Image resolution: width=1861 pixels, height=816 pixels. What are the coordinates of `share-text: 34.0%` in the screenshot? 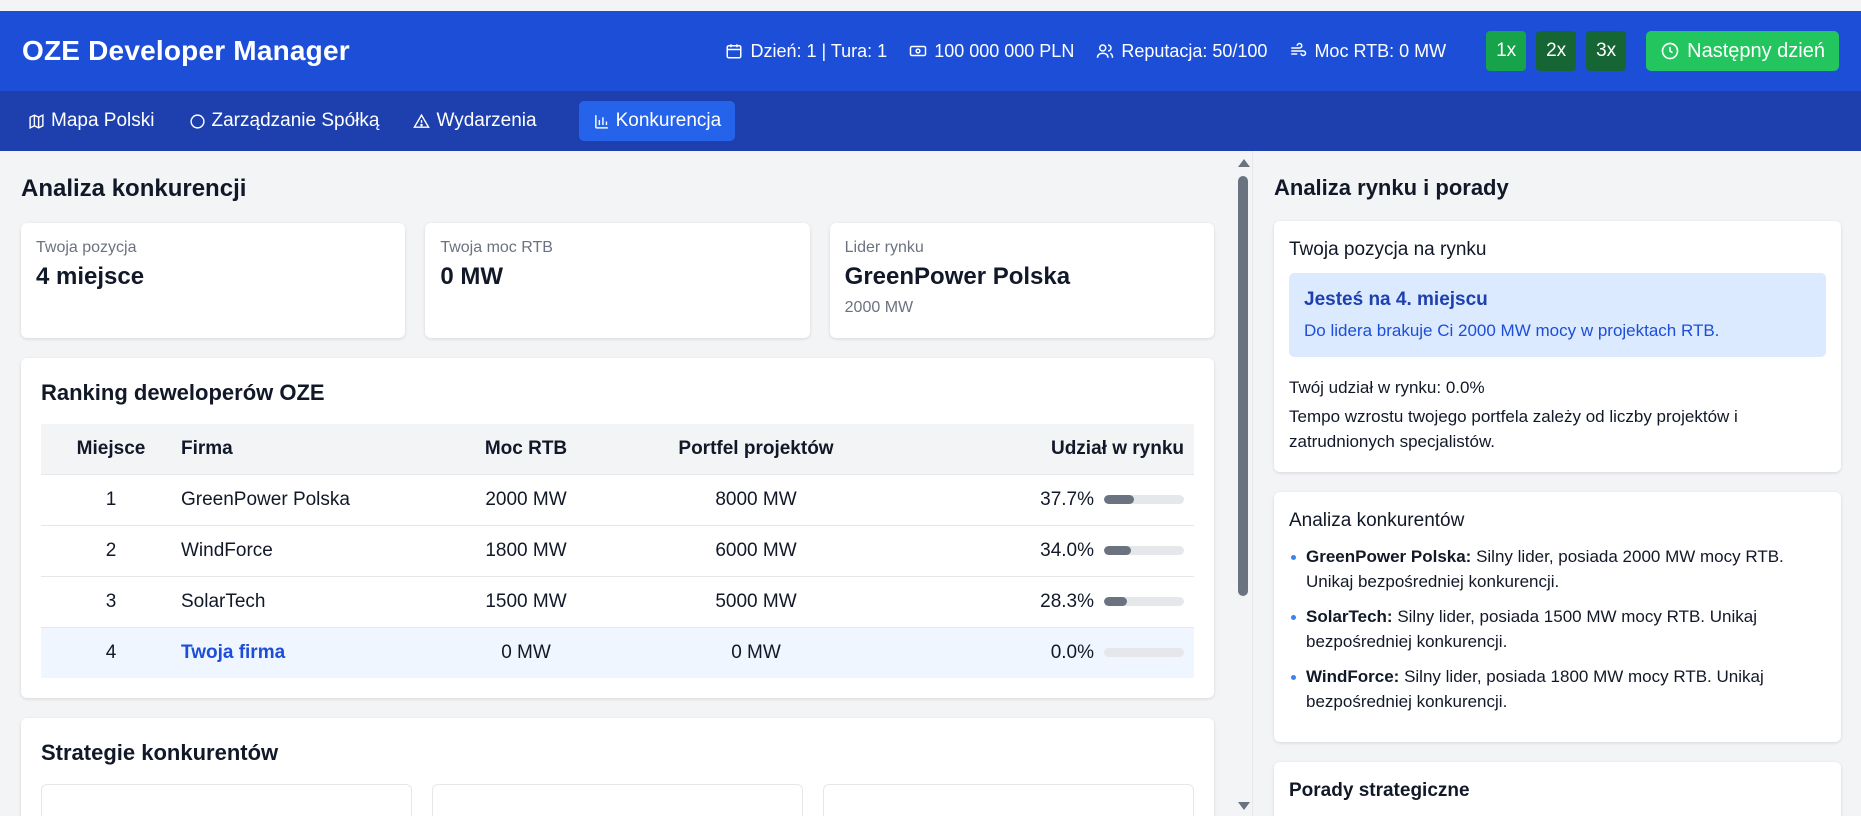 It's located at (1067, 550).